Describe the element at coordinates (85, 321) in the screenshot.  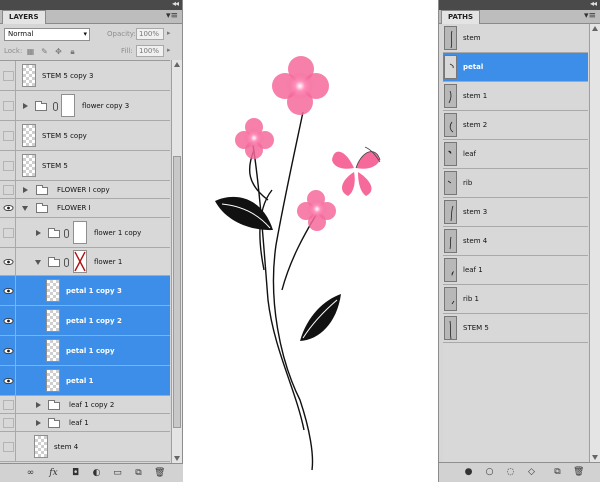
I see `layer-row-petal-1-copy-2: petal 1 copy 2` at that location.